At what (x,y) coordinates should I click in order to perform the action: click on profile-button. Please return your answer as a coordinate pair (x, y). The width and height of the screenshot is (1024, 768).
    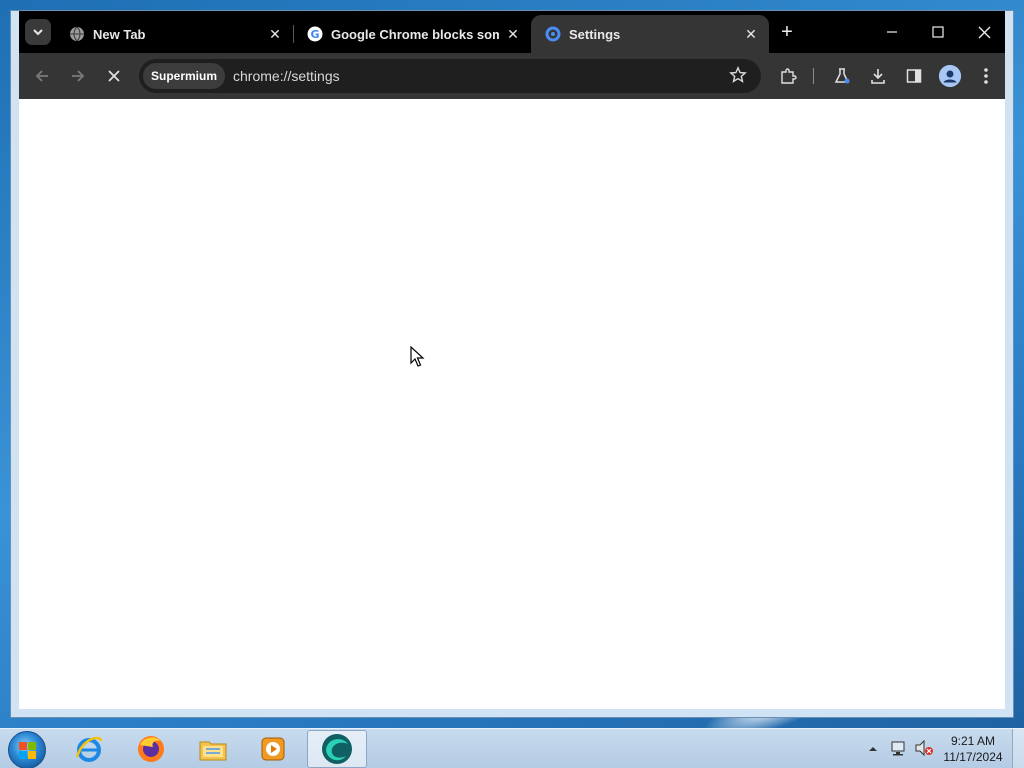
    Looking at the image, I should click on (950, 76).